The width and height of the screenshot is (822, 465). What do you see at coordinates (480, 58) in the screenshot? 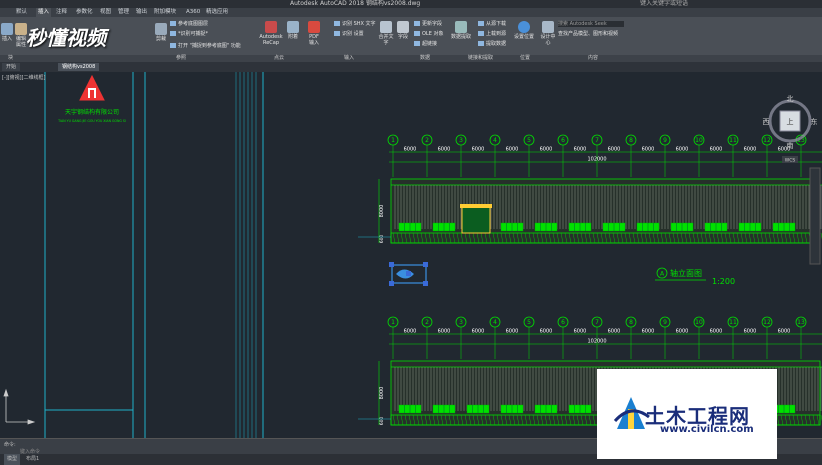
I see `panel-link-extract: 链接和提取` at bounding box center [480, 58].